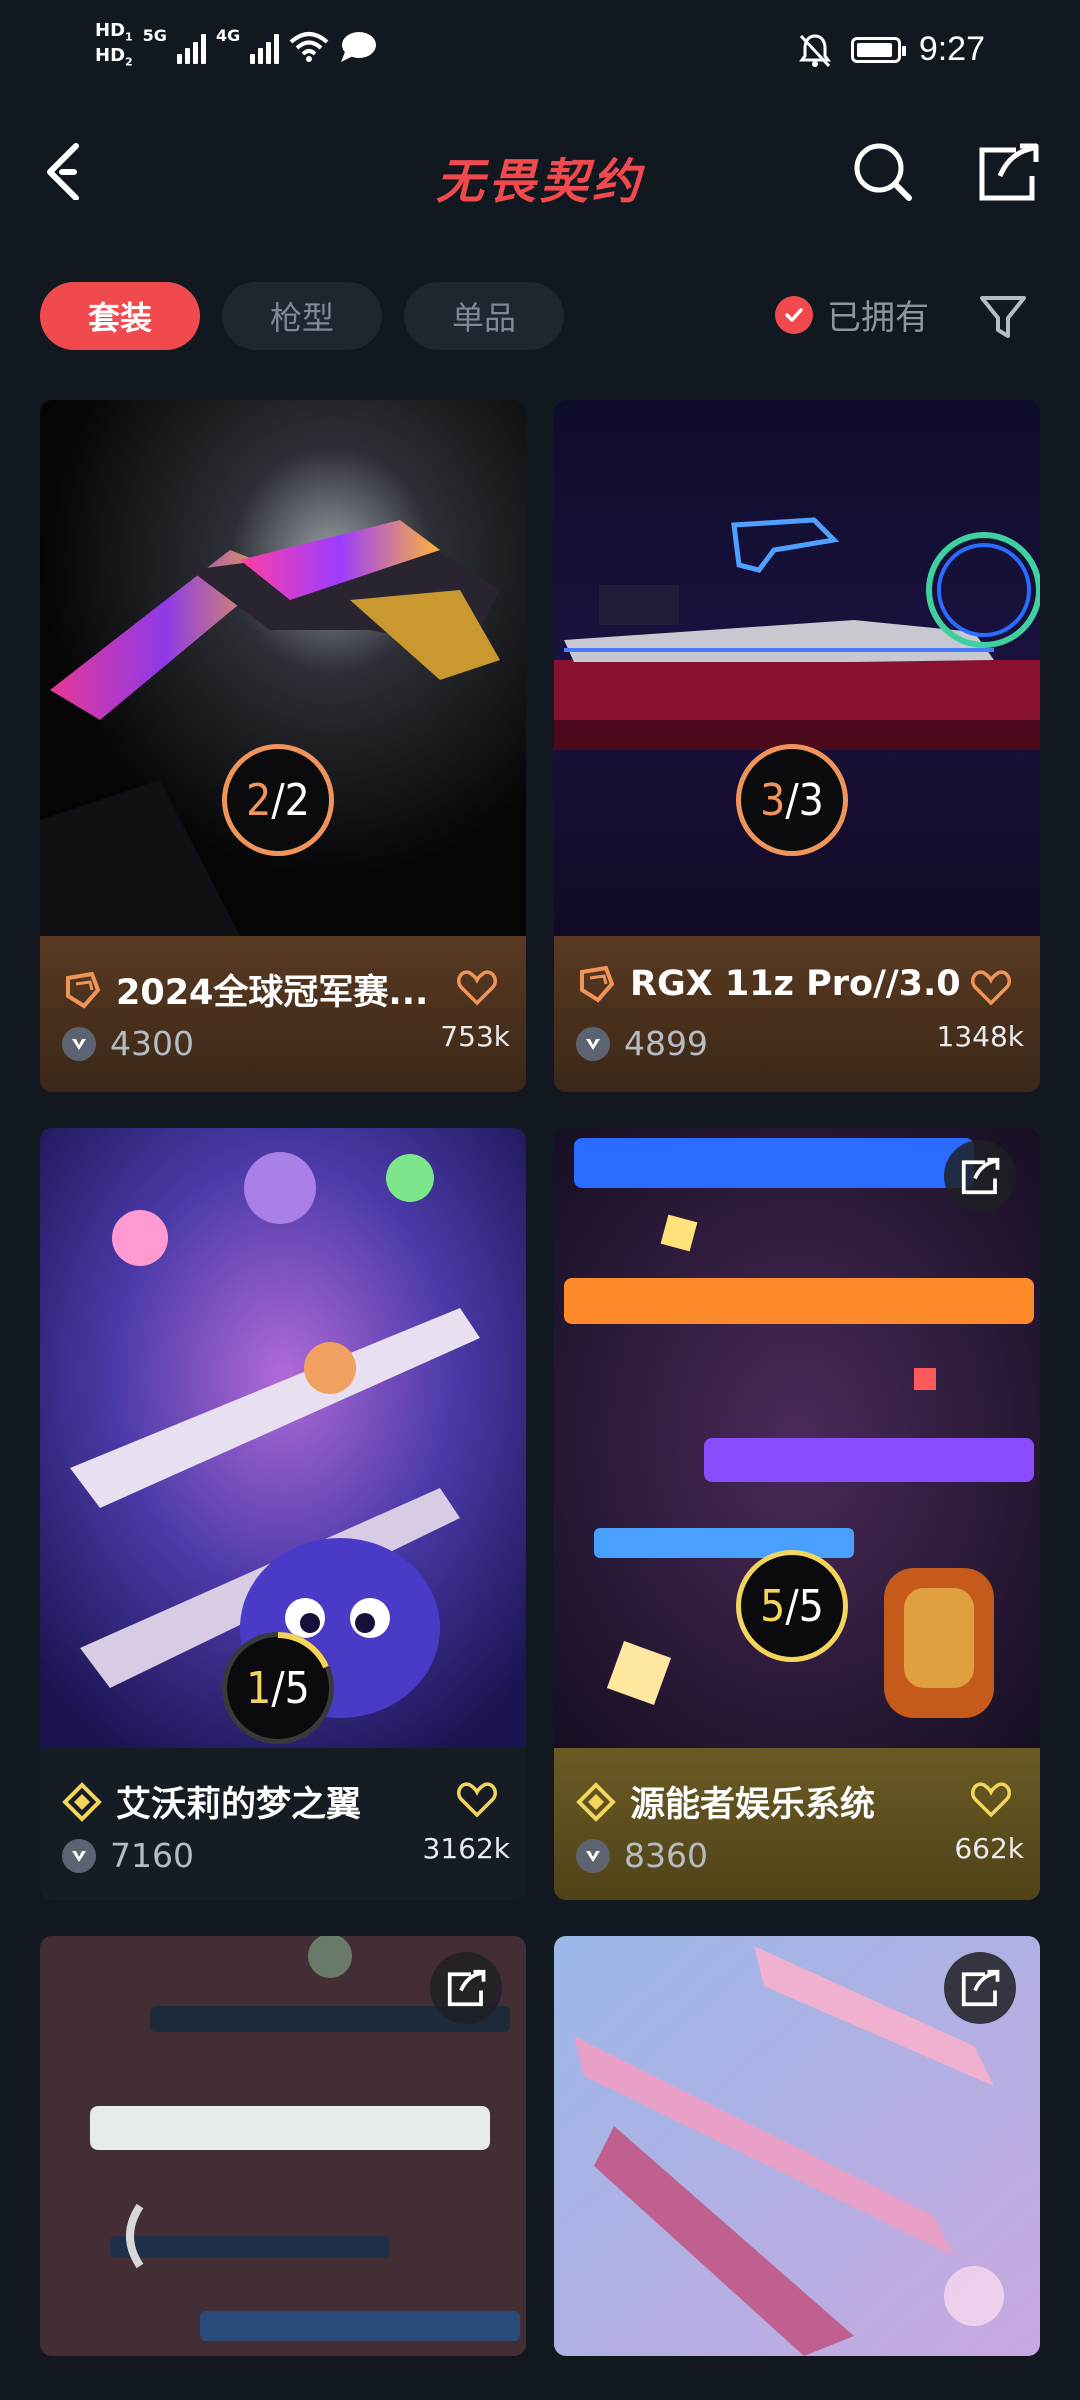 This screenshot has width=1080, height=2400. I want to click on collection-progress-badge: 1/5, so click(278, 1688).